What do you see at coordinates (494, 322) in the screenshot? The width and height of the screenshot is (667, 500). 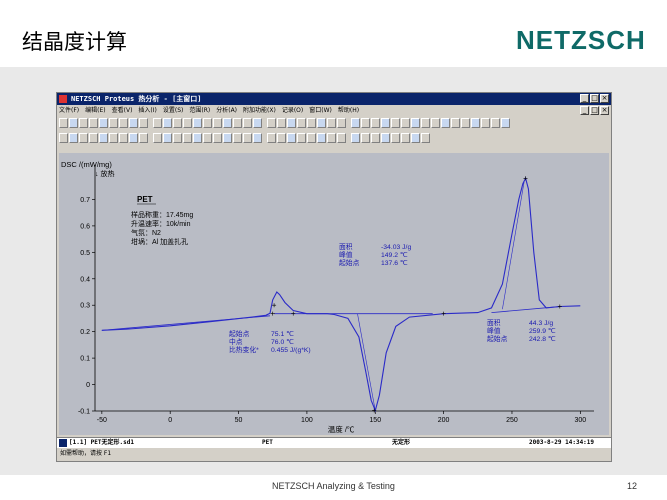 I see `annotation-label: 面积` at bounding box center [494, 322].